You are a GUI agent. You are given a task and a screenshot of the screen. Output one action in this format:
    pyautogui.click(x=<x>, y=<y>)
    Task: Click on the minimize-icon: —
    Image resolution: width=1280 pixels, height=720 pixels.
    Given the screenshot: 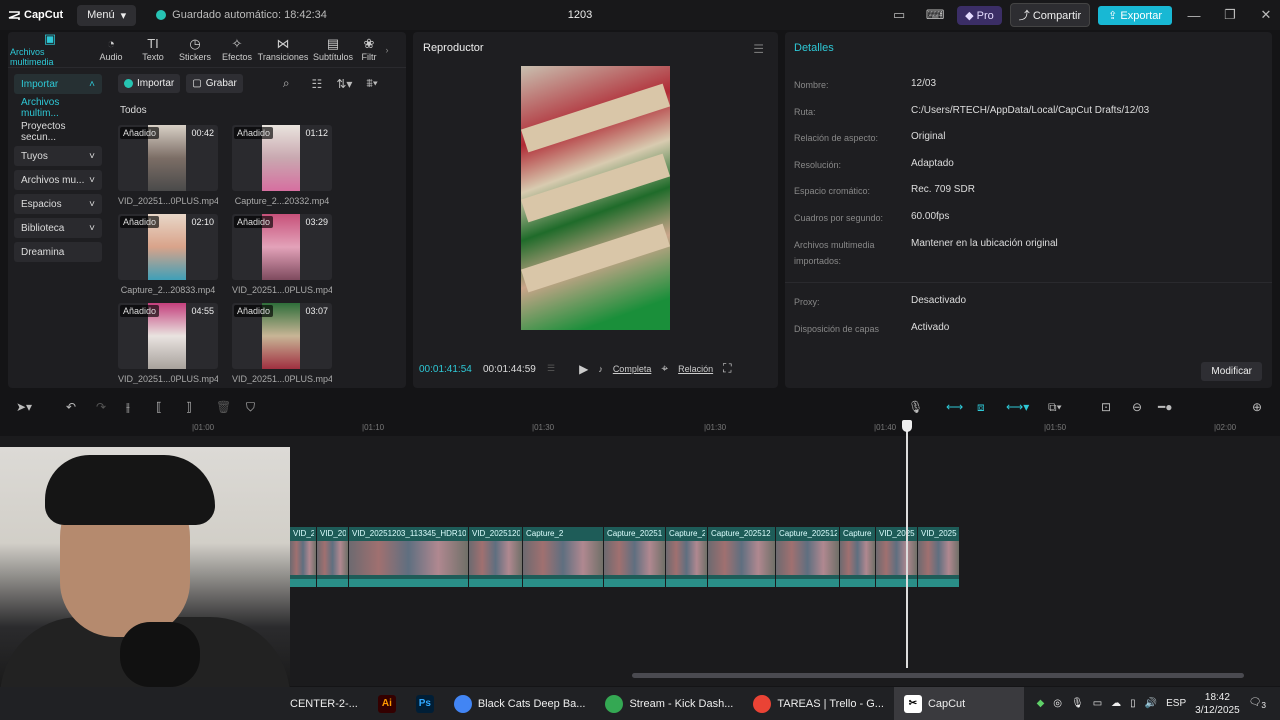 What is the action you would take?
    pyautogui.click(x=1194, y=15)
    